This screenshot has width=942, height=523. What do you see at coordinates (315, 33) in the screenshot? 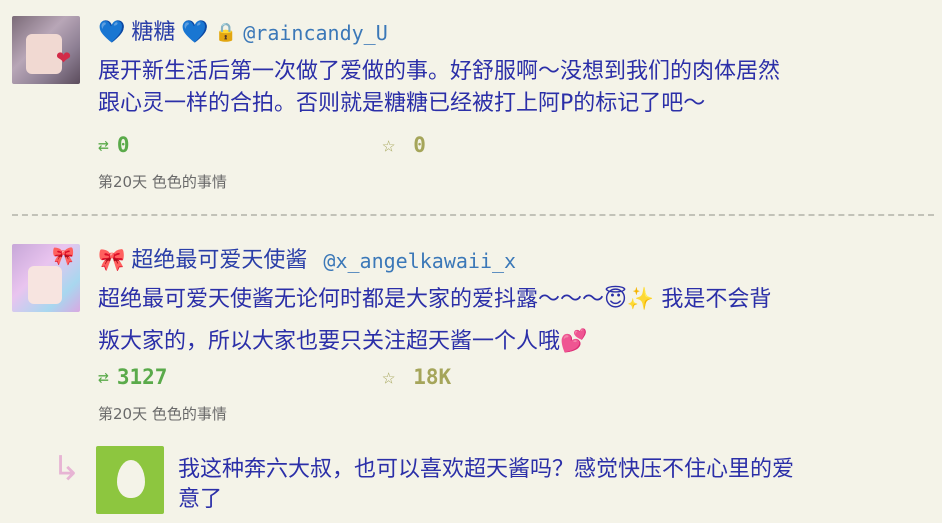
I see `user-handle: @raincandy_U` at bounding box center [315, 33].